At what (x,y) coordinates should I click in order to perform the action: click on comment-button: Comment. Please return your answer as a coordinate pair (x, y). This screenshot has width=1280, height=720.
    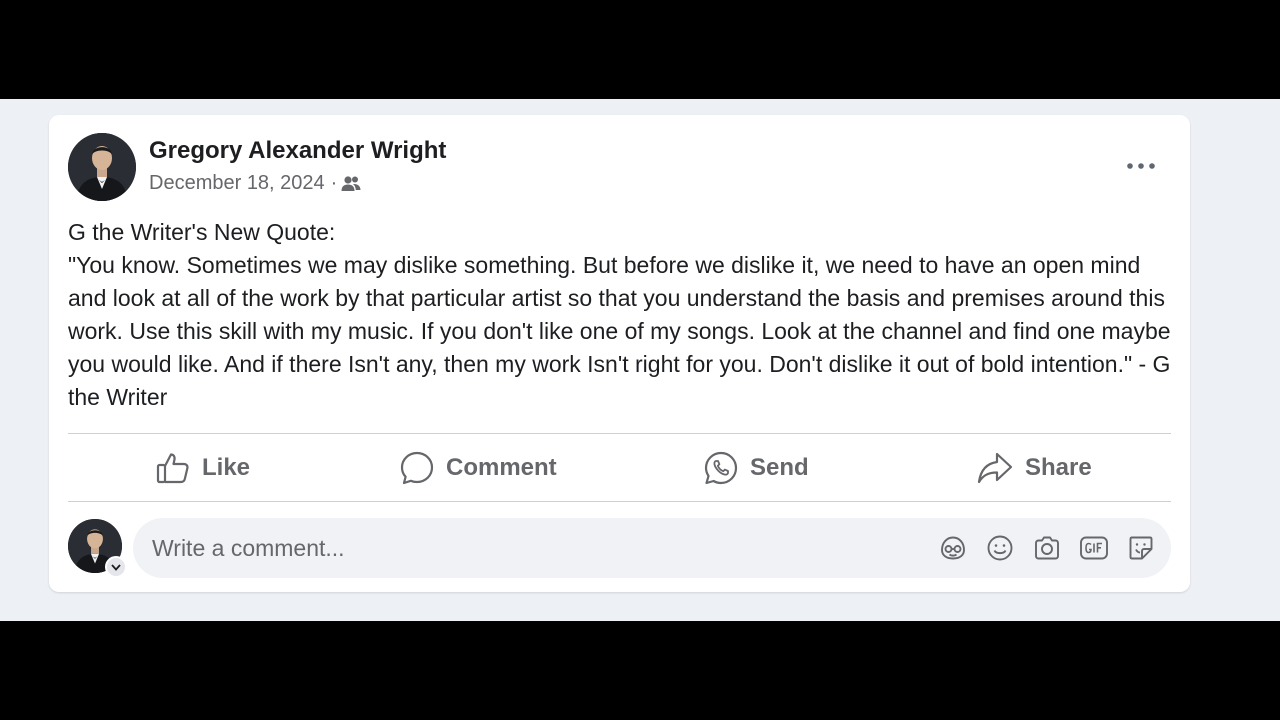
    Looking at the image, I should click on (478, 467).